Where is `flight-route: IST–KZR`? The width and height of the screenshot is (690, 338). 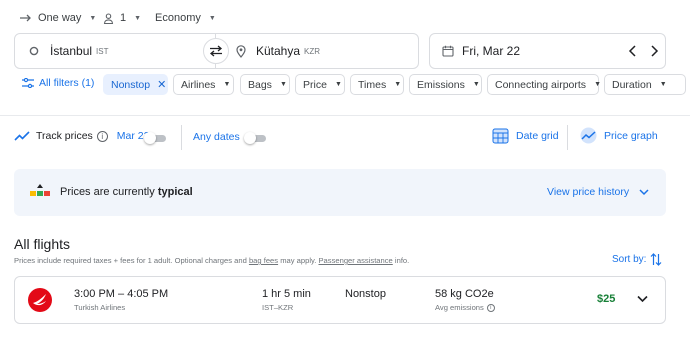 flight-route: IST–KZR is located at coordinates (278, 307).